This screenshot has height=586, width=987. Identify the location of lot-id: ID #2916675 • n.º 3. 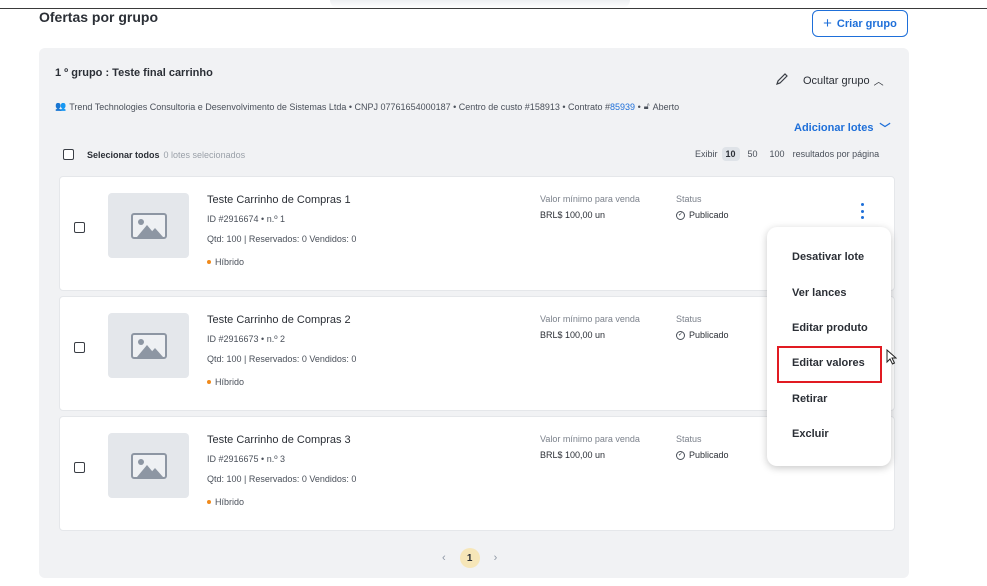
(246, 459).